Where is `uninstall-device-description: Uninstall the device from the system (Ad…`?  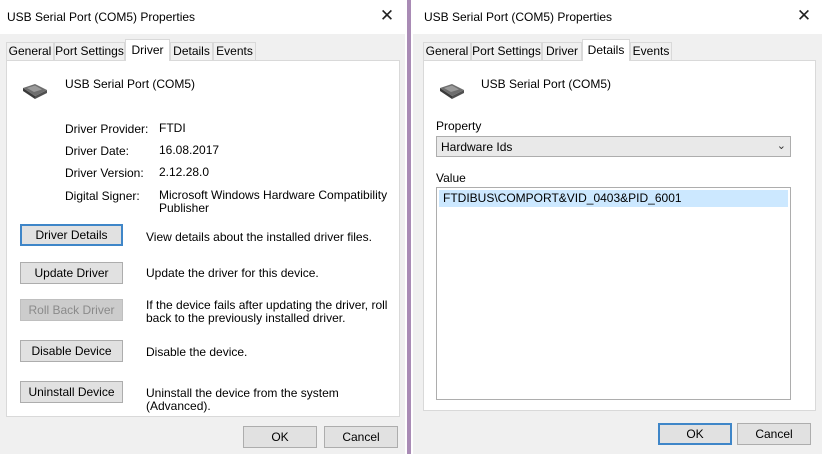 uninstall-device-description: Uninstall the device from the system (Ad… is located at coordinates (242, 399).